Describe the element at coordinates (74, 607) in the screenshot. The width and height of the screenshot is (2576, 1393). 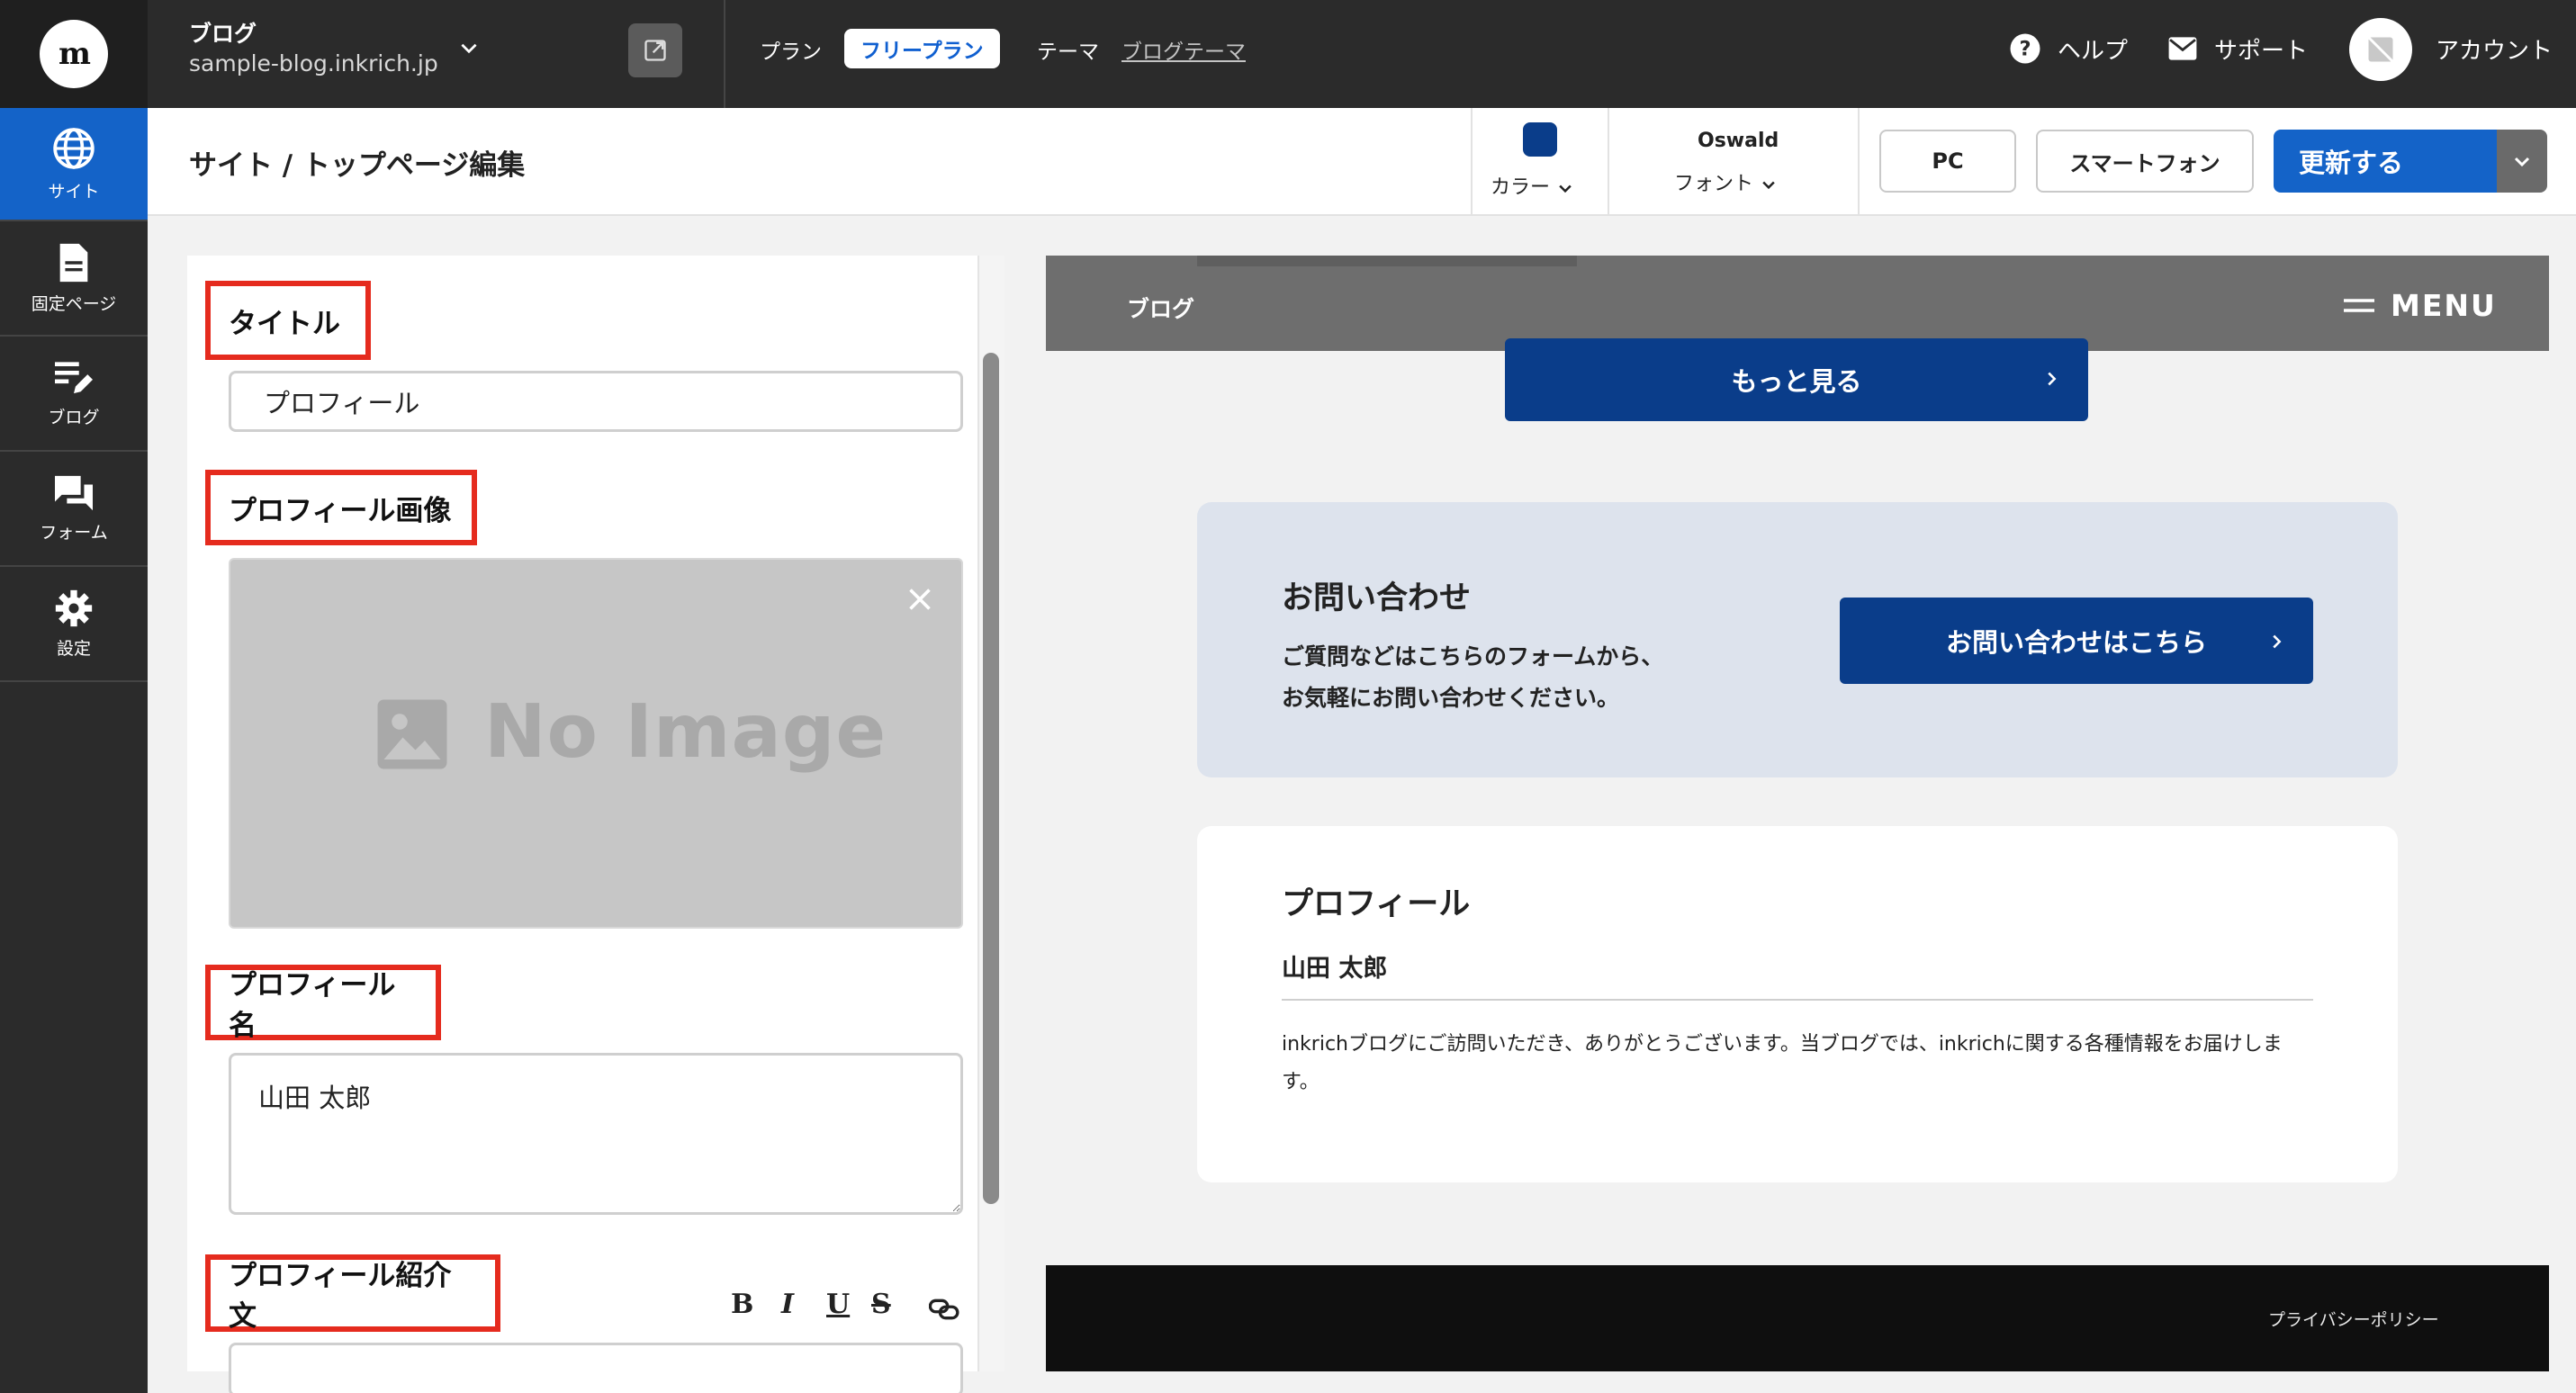
I see `gear-icon` at that location.